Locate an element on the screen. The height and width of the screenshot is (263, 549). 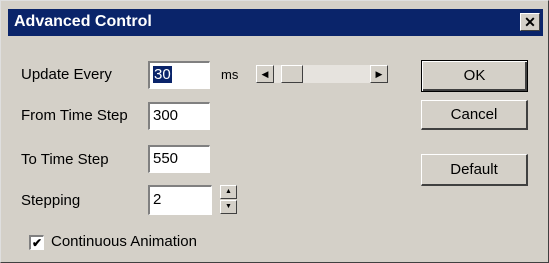
slider-right-arrow-button: ▶ is located at coordinates (379, 74).